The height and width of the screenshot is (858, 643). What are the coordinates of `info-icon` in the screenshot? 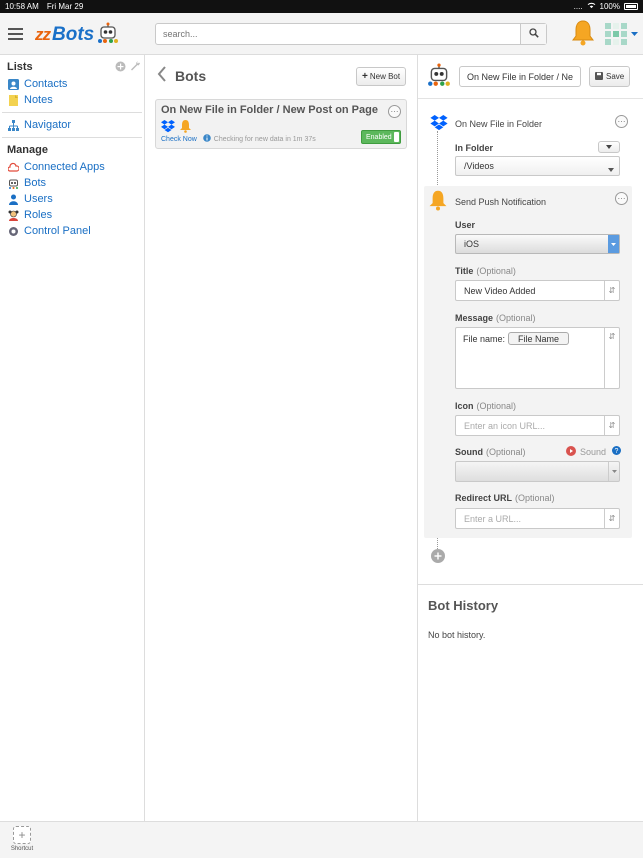 It's located at (206, 139).